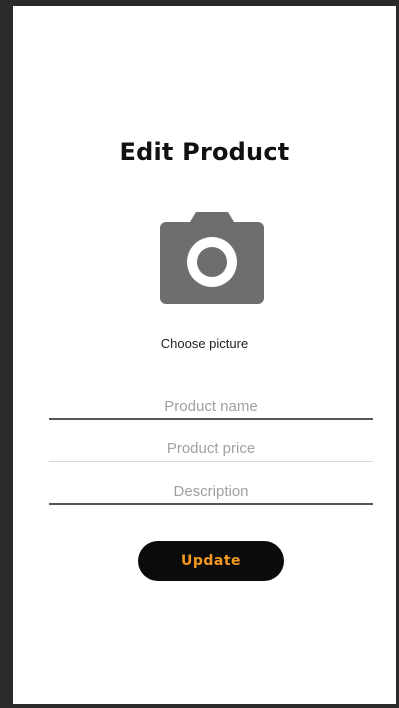 This screenshot has height=708, width=399. What do you see at coordinates (211, 561) in the screenshot?
I see `update-button: Update` at bounding box center [211, 561].